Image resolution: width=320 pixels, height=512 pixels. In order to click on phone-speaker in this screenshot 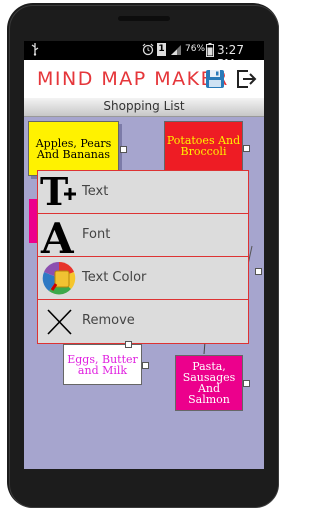, I will do `click(144, 18)`.